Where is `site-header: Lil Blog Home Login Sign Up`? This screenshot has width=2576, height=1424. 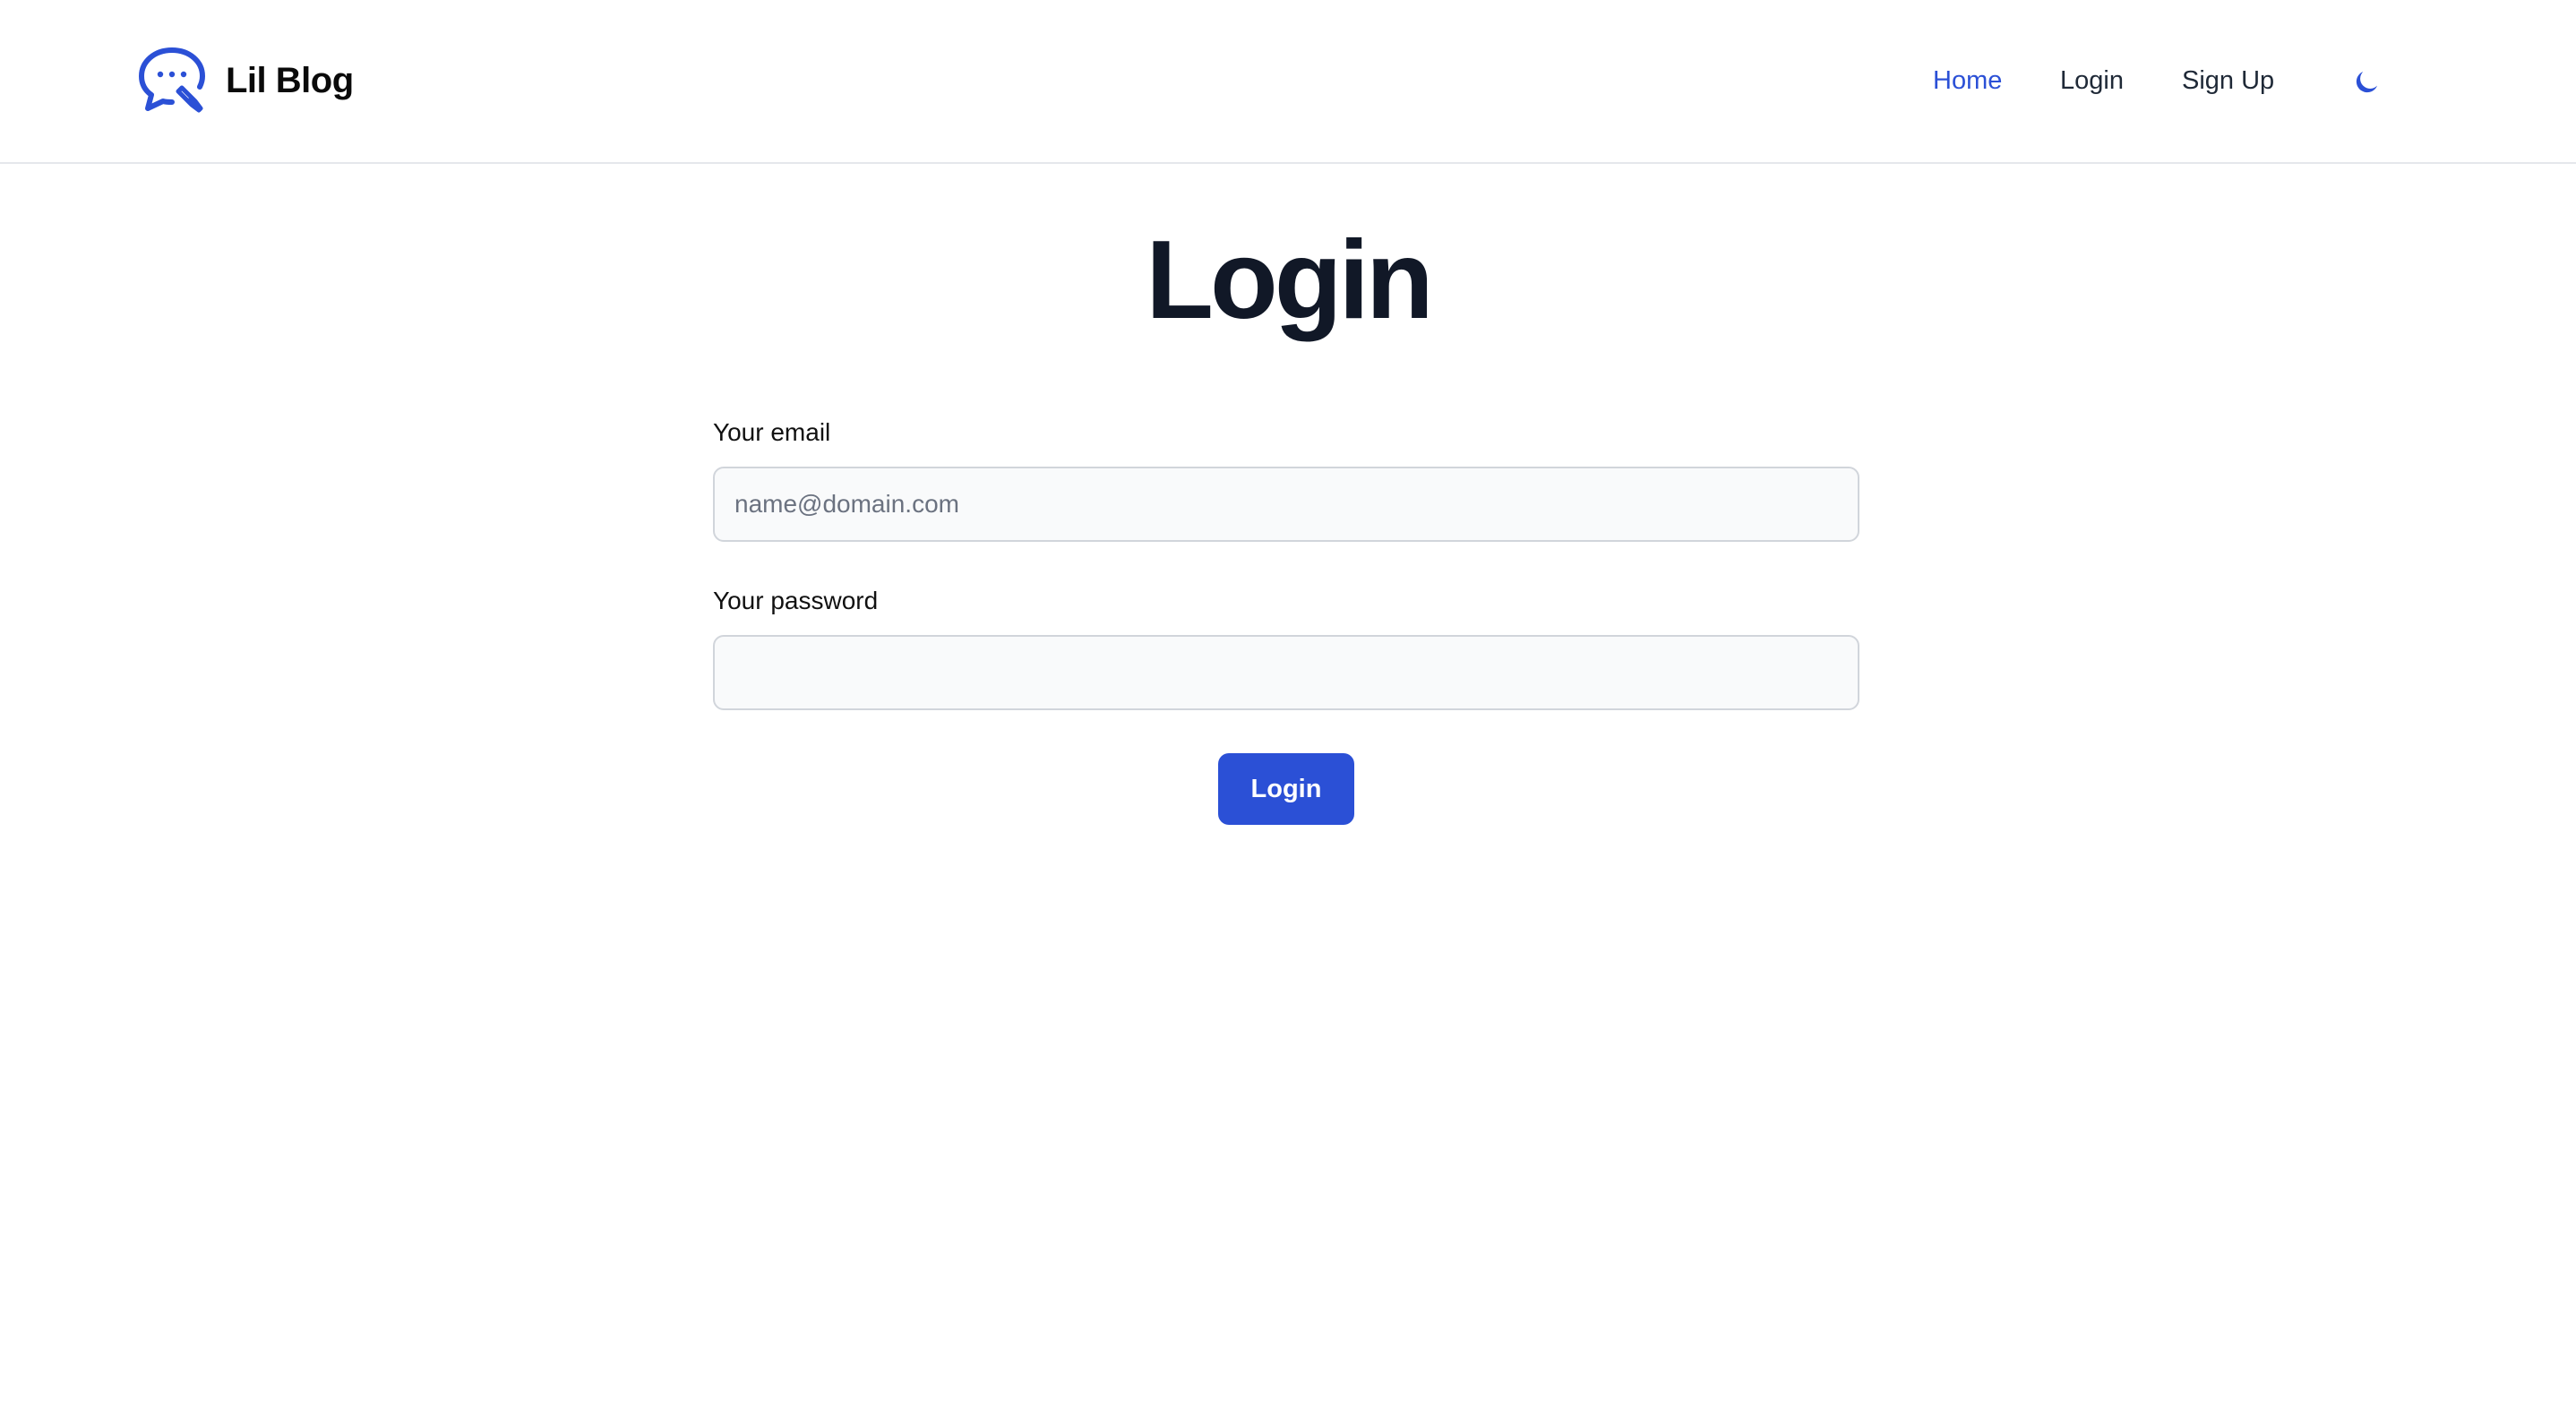
site-header: Lil Blog Home Login Sign Up is located at coordinates (1288, 82).